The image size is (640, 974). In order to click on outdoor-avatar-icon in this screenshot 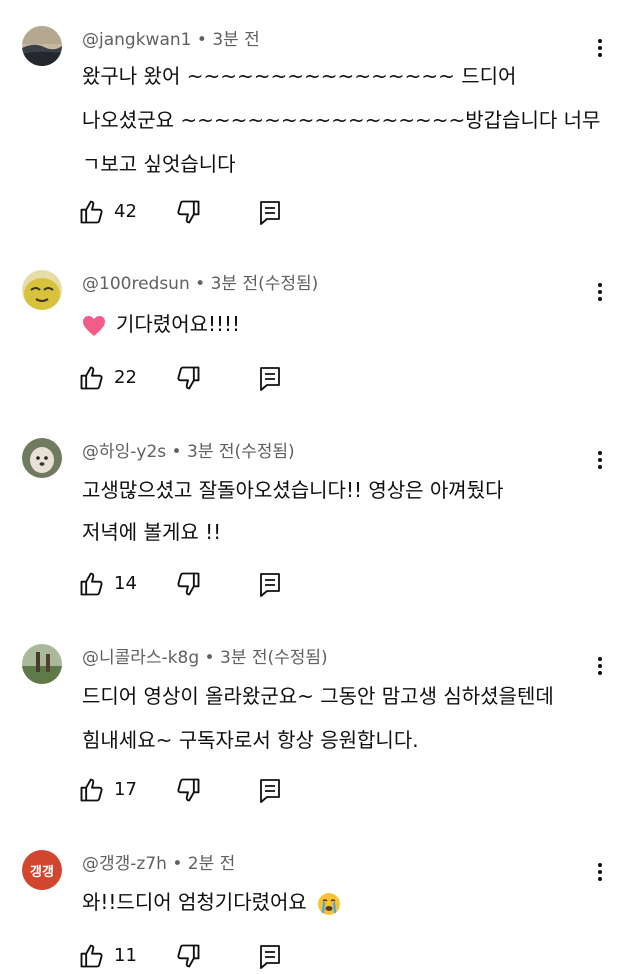, I will do `click(42, 664)`.